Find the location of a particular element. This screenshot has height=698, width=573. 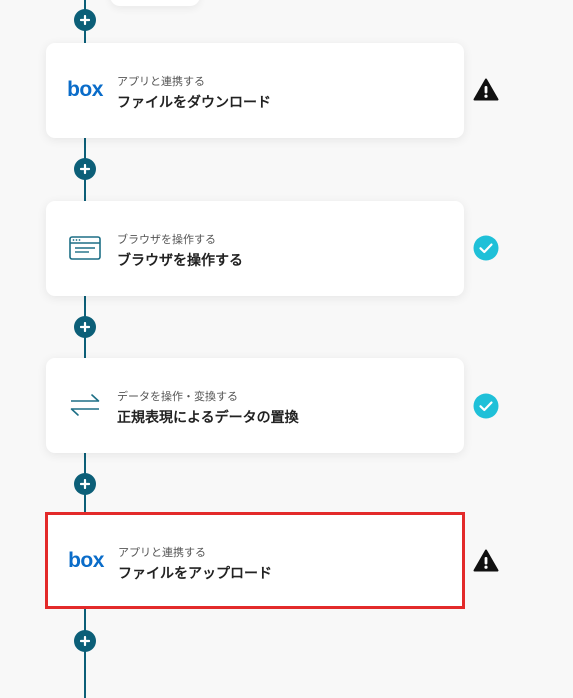

previous-step-card-fragment is located at coordinates (155, 3).